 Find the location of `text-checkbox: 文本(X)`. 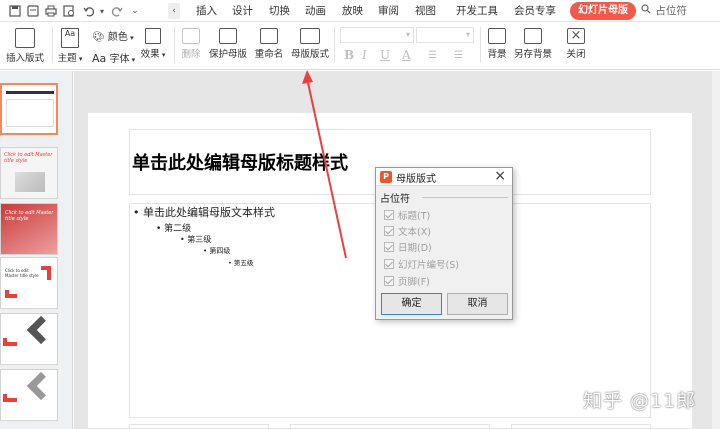

text-checkbox: 文本(X) is located at coordinates (407, 231).